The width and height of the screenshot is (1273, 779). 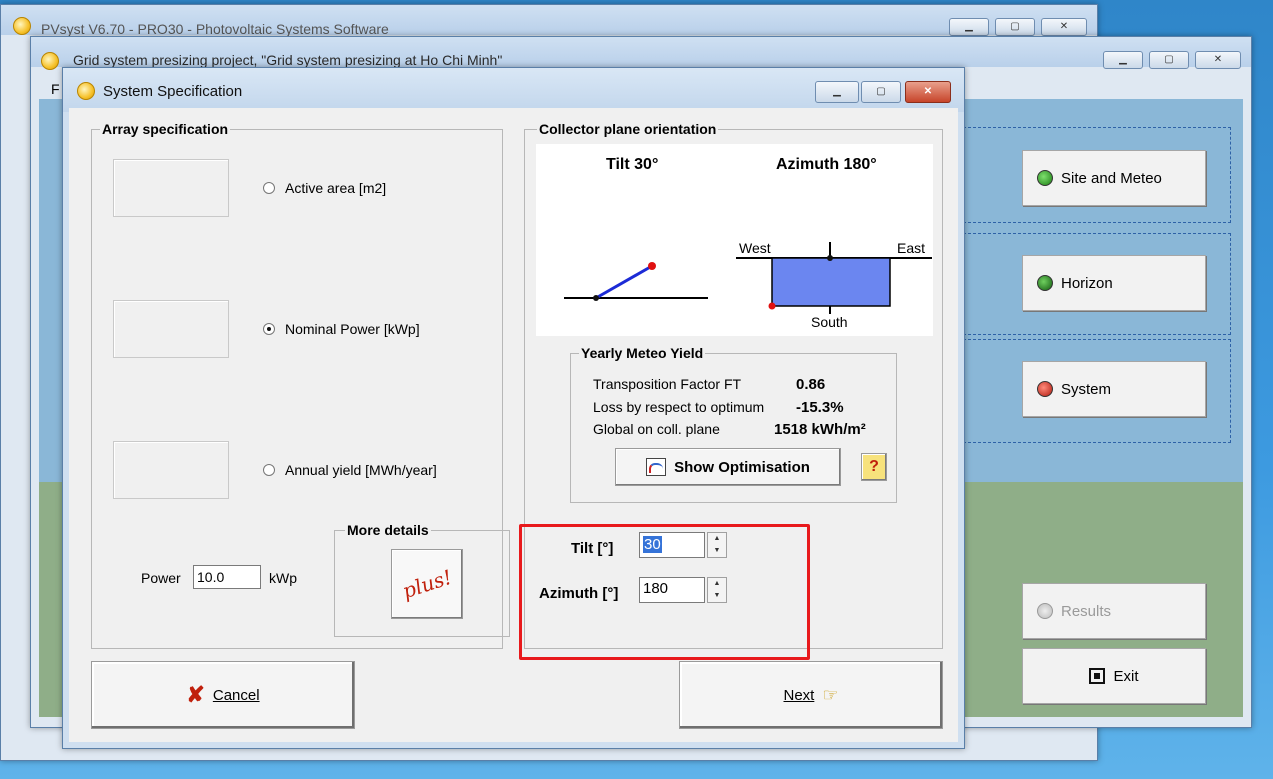 I want to click on tilt-diagram, so click(x=636, y=281).